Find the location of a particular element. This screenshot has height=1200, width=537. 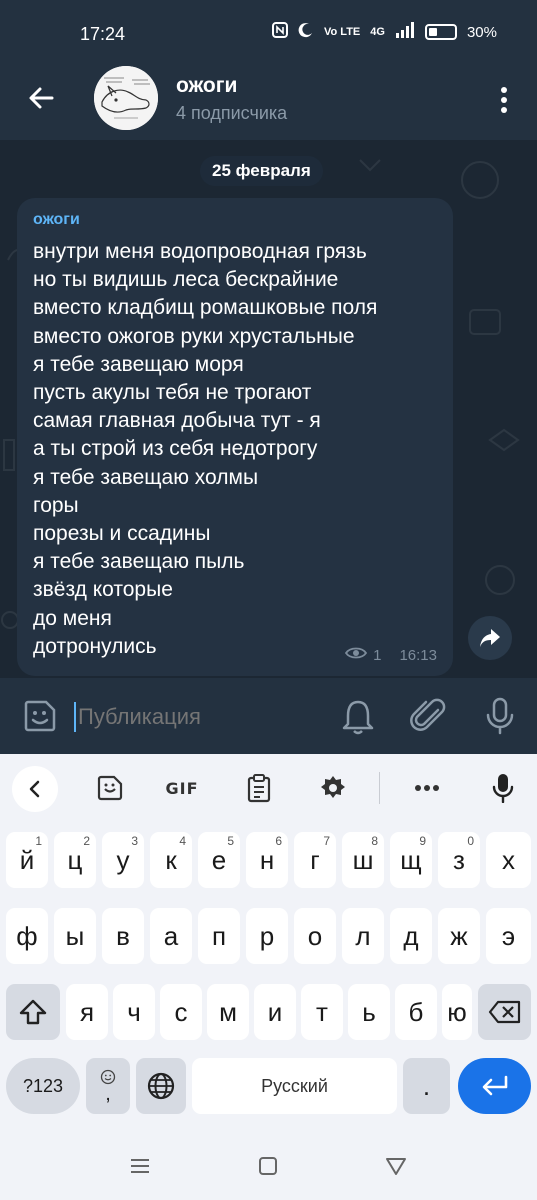

period-key: . is located at coordinates (426, 1086).